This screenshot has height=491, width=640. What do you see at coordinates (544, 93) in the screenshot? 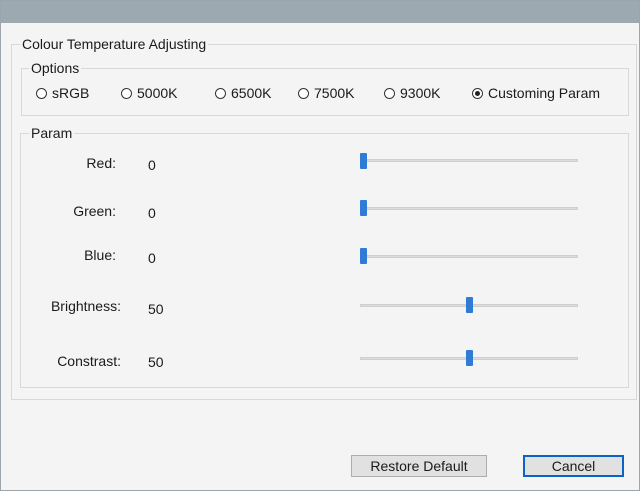
I see `radio-label: Customing Param` at bounding box center [544, 93].